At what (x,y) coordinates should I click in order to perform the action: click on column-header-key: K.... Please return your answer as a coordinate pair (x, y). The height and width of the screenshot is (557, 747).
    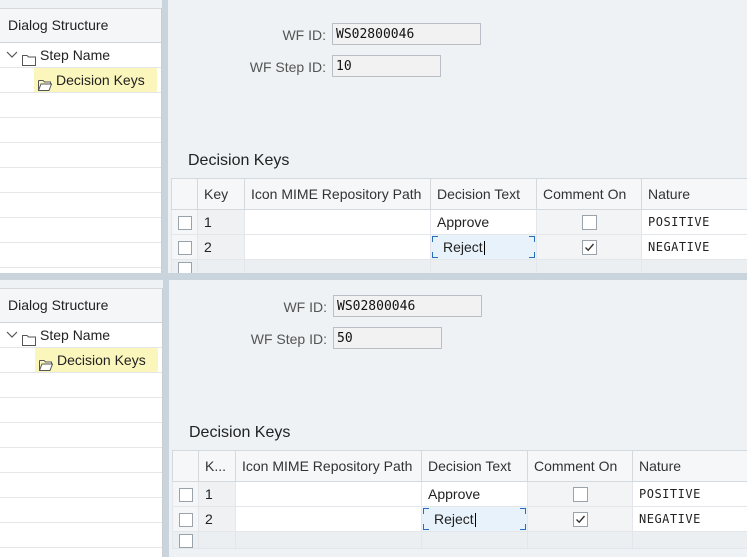
    Looking at the image, I should click on (217, 466).